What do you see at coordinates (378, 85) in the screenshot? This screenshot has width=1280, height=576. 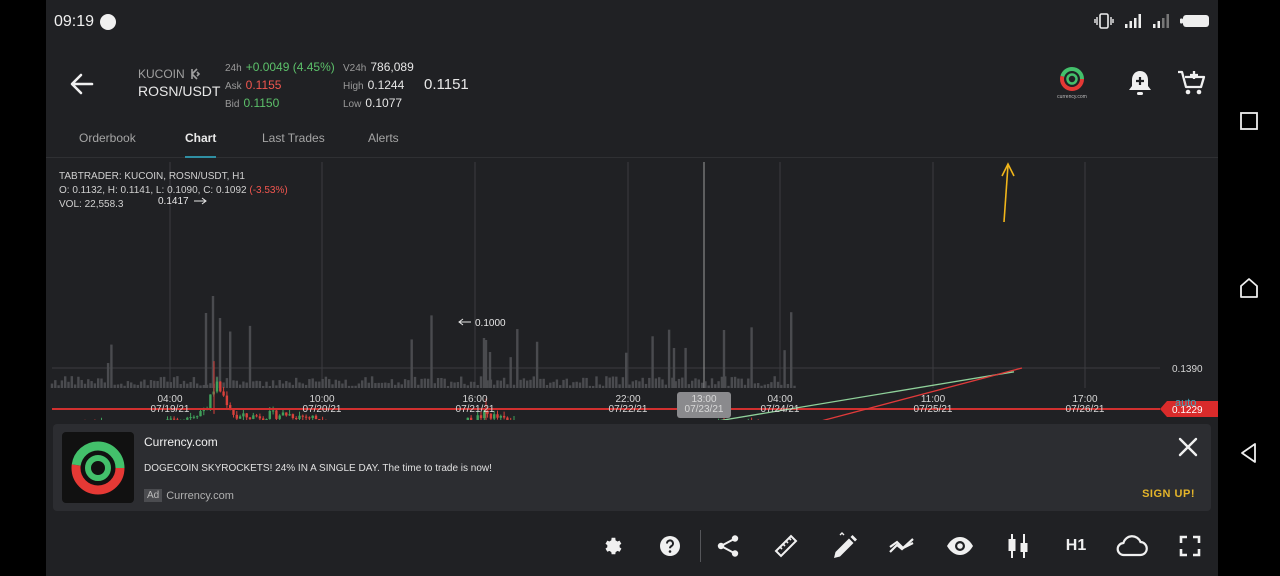 I see `stats-column-2: V24h 786,089 High 0.1244 Low 0.1077` at bounding box center [378, 85].